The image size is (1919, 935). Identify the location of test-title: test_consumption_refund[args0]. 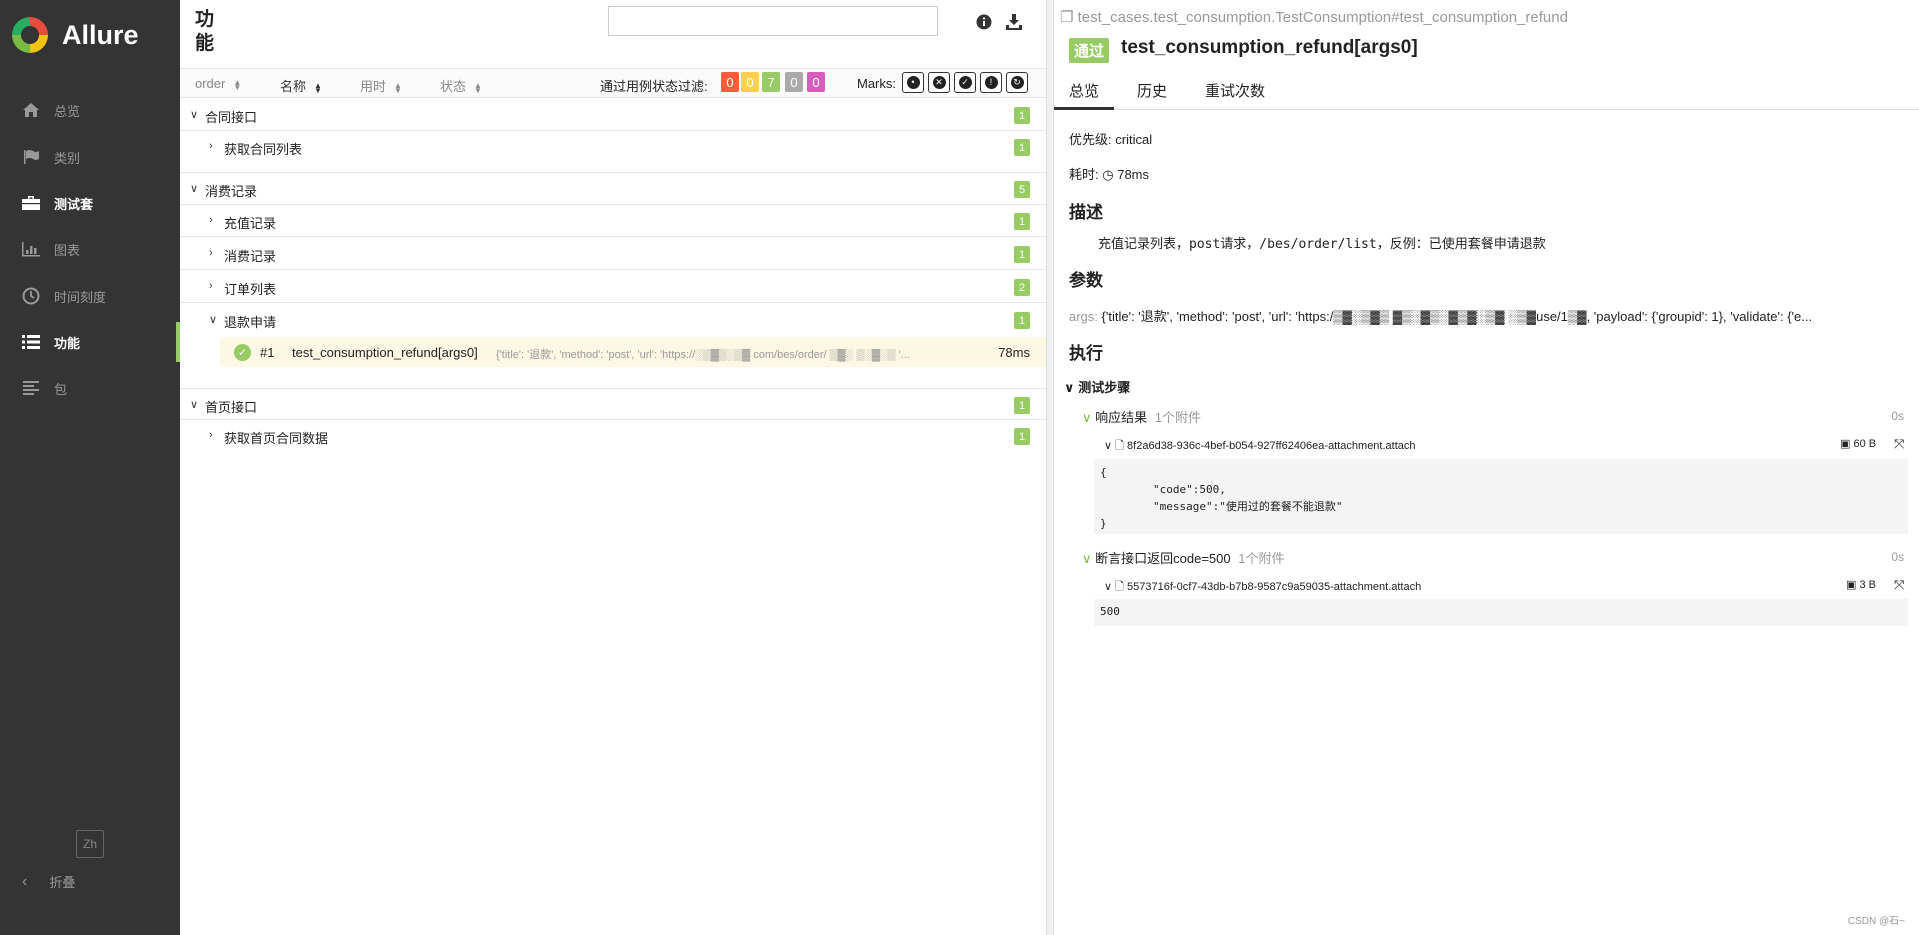
(1269, 47).